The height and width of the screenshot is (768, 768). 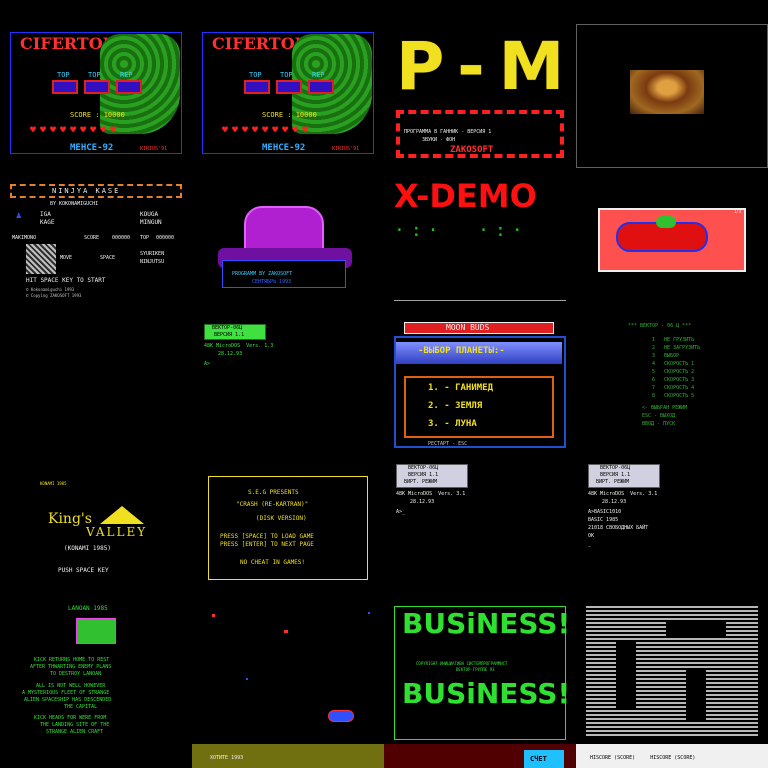 I want to click on menu-item-1: 1 НЕ ГРУЗИТЬ, so click(x=673, y=340).